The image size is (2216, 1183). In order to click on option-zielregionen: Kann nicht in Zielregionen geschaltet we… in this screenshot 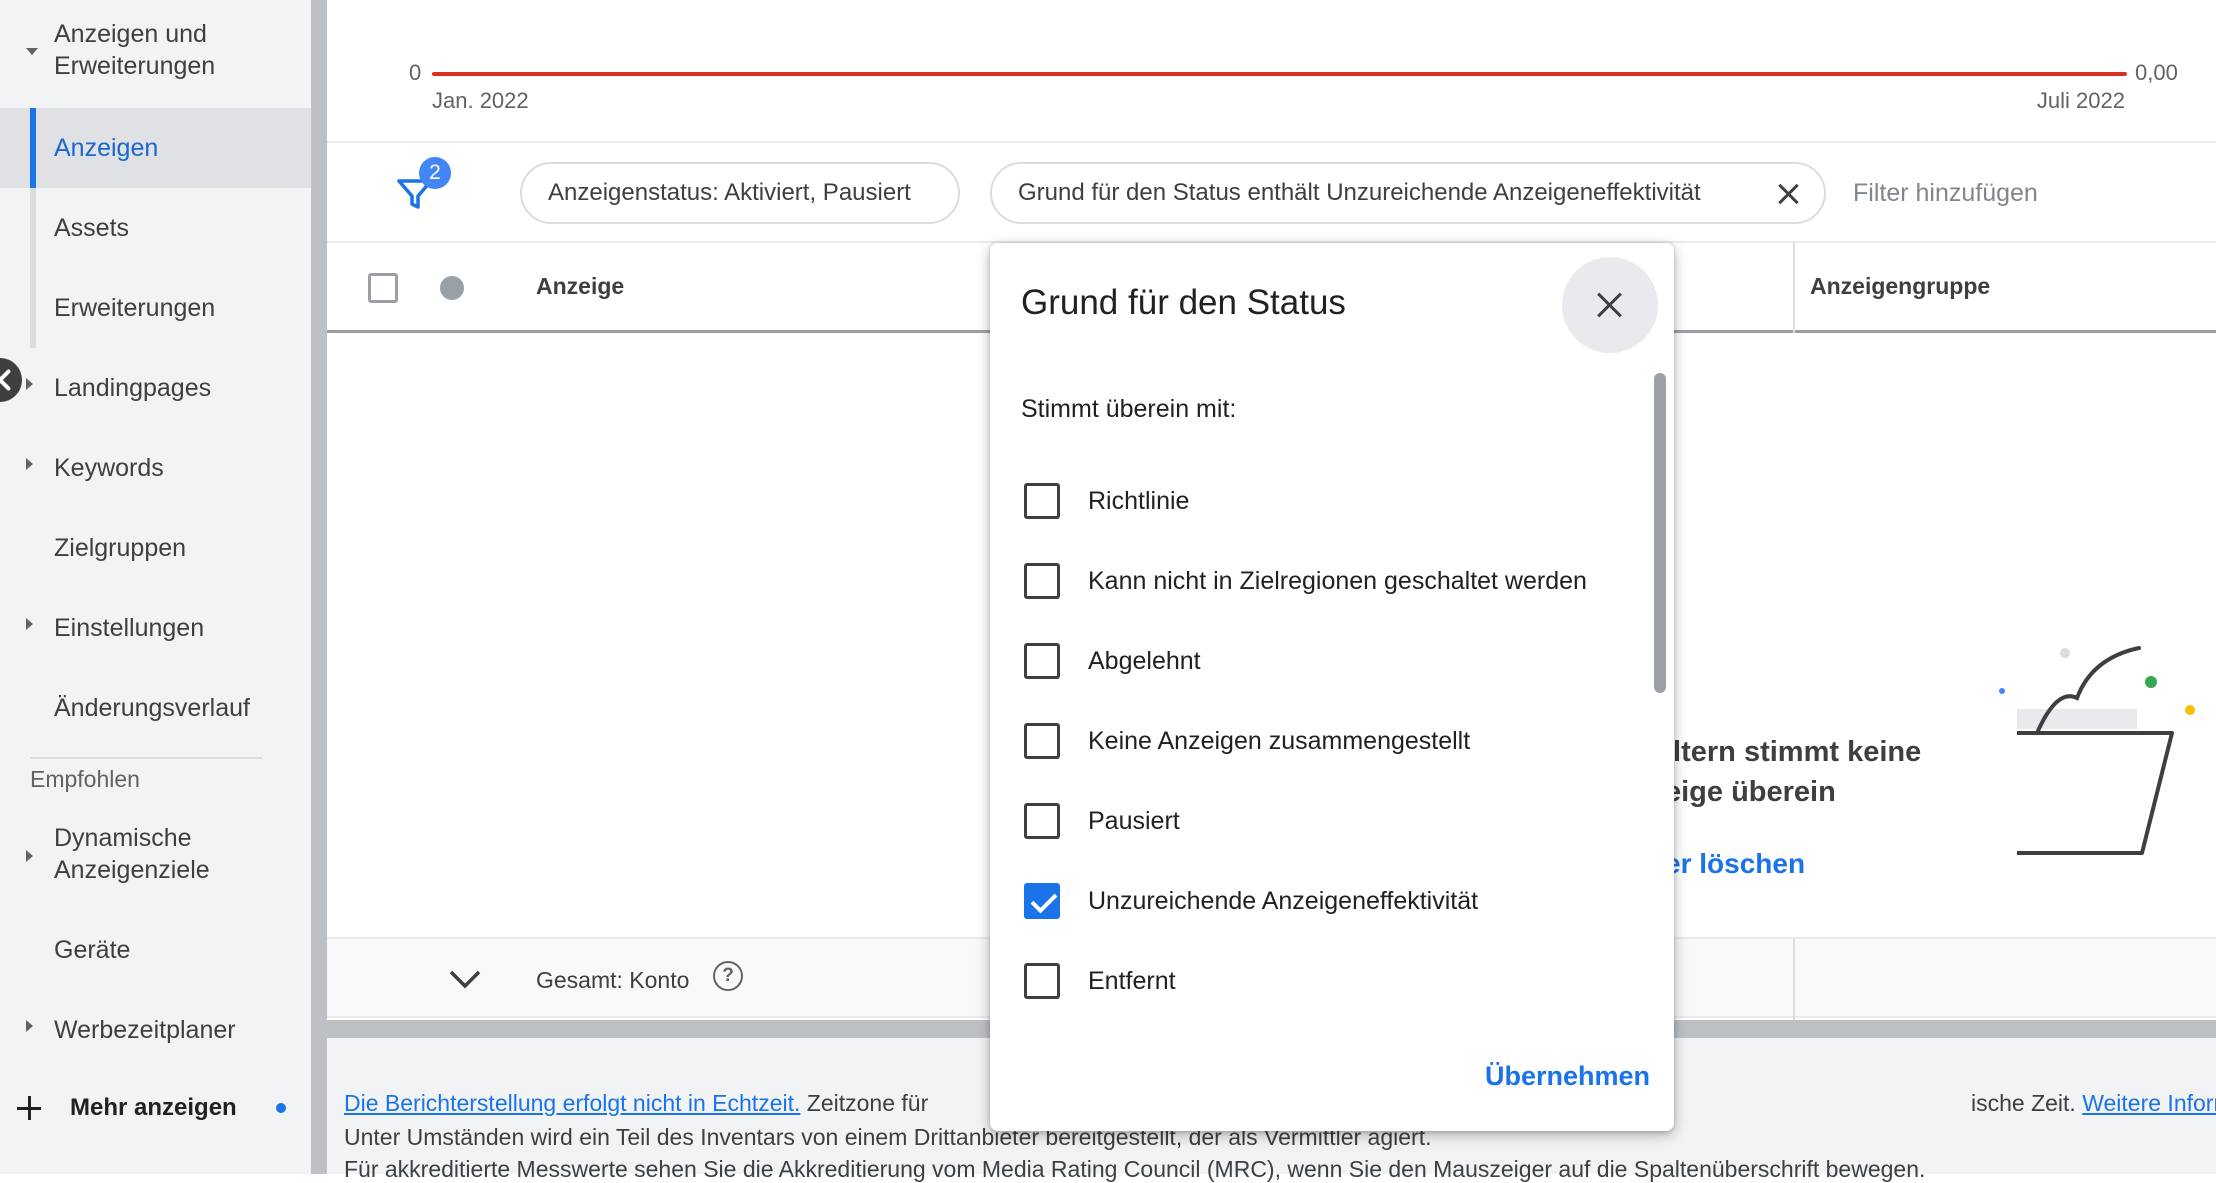, I will do `click(1305, 581)`.